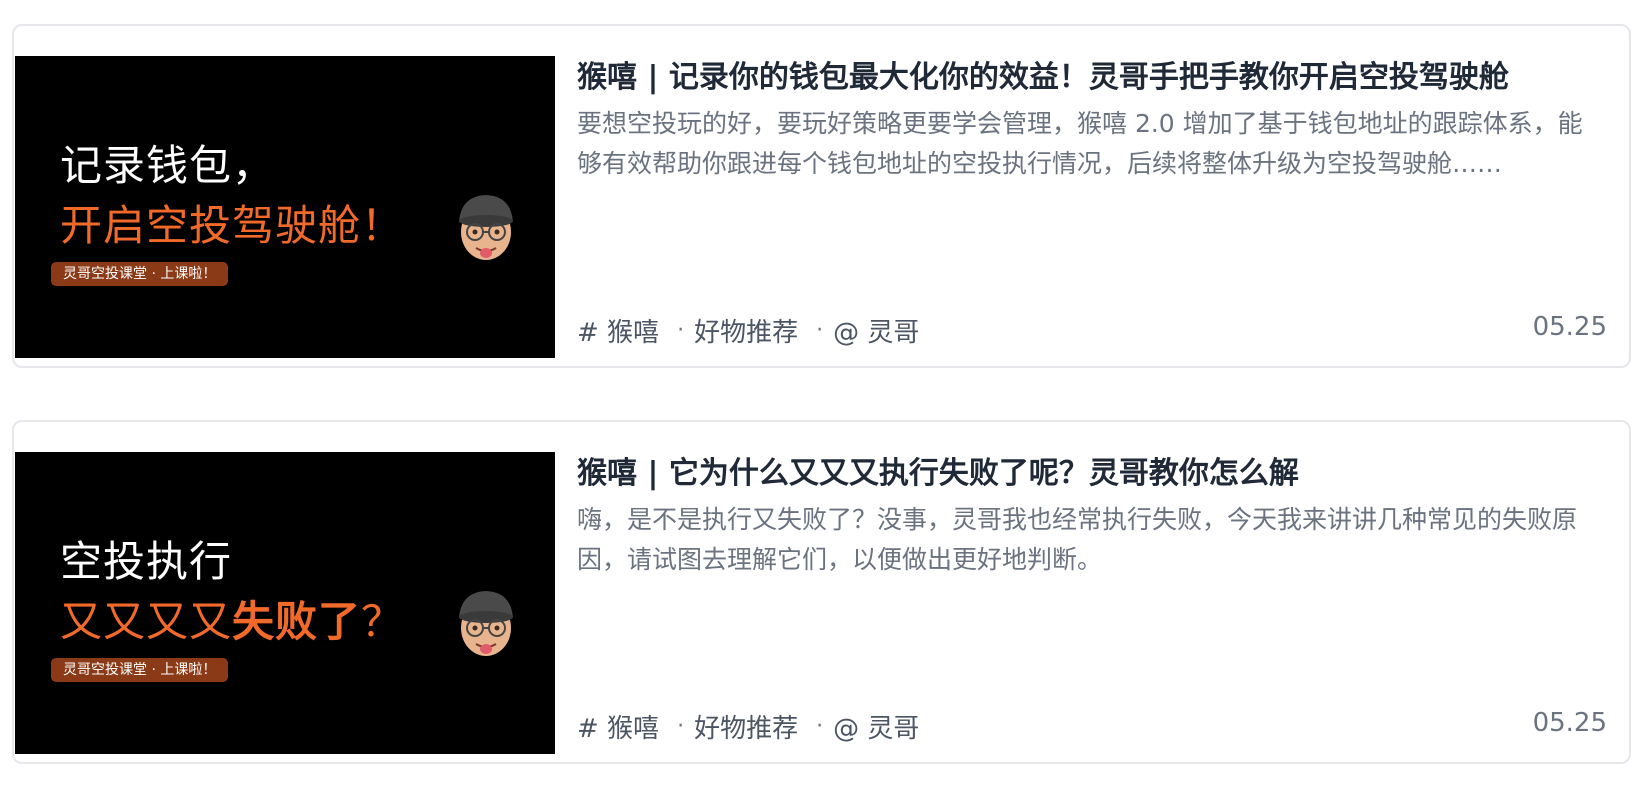 The height and width of the screenshot is (799, 1643). Describe the element at coordinates (297, 621) in the screenshot. I see `thumbnail-headline-part-b: 失败了` at that location.